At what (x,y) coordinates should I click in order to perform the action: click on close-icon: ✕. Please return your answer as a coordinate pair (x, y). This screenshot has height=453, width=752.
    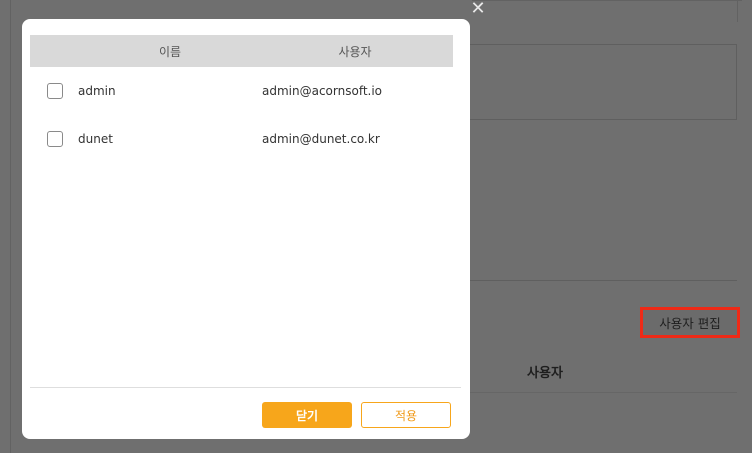
    Looking at the image, I should click on (478, 9).